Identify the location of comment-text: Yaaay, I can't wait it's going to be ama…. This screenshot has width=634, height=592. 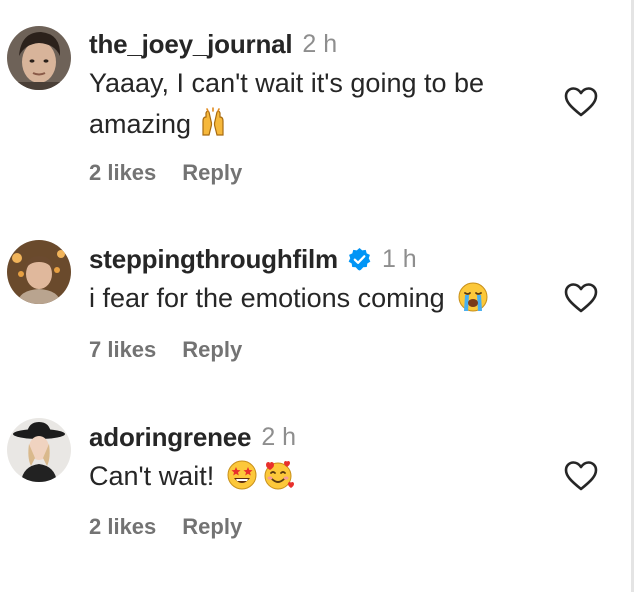
(314, 104).